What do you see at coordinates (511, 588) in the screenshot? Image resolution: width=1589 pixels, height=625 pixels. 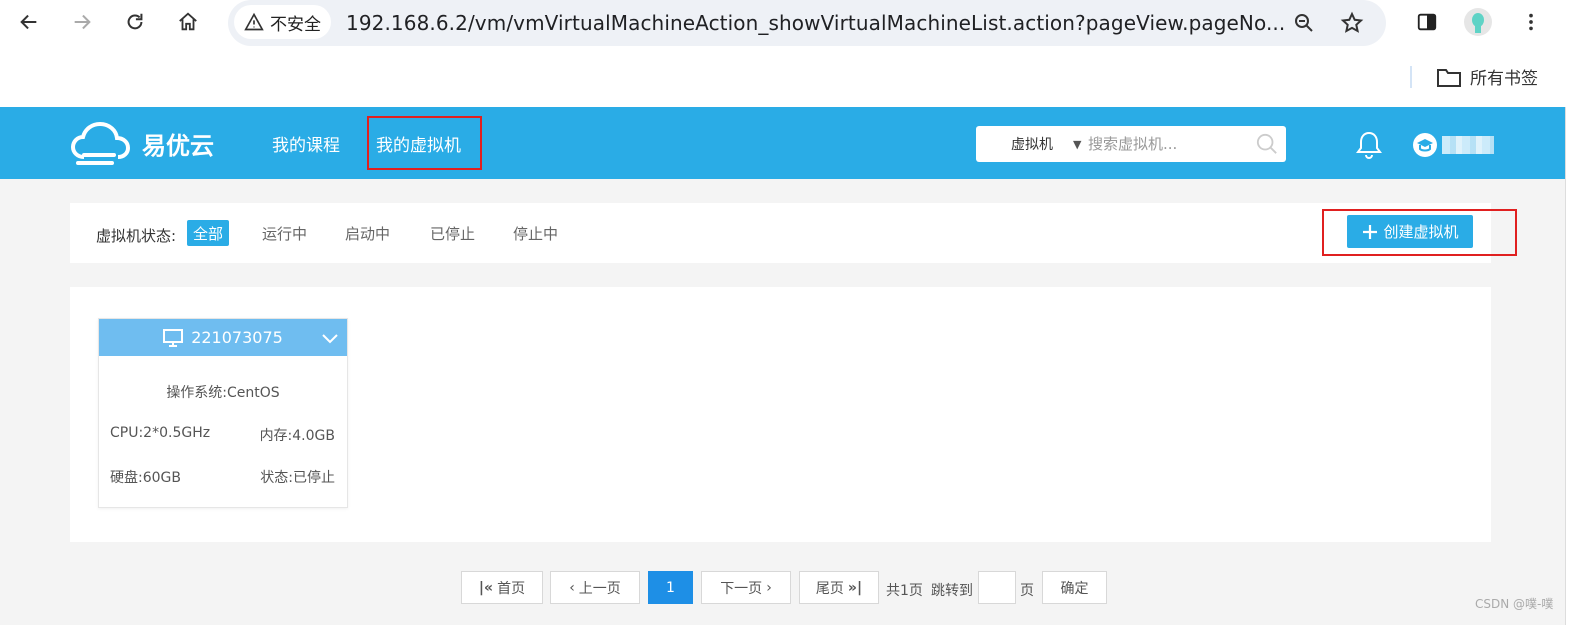 I see `first-page-label: 首页` at bounding box center [511, 588].